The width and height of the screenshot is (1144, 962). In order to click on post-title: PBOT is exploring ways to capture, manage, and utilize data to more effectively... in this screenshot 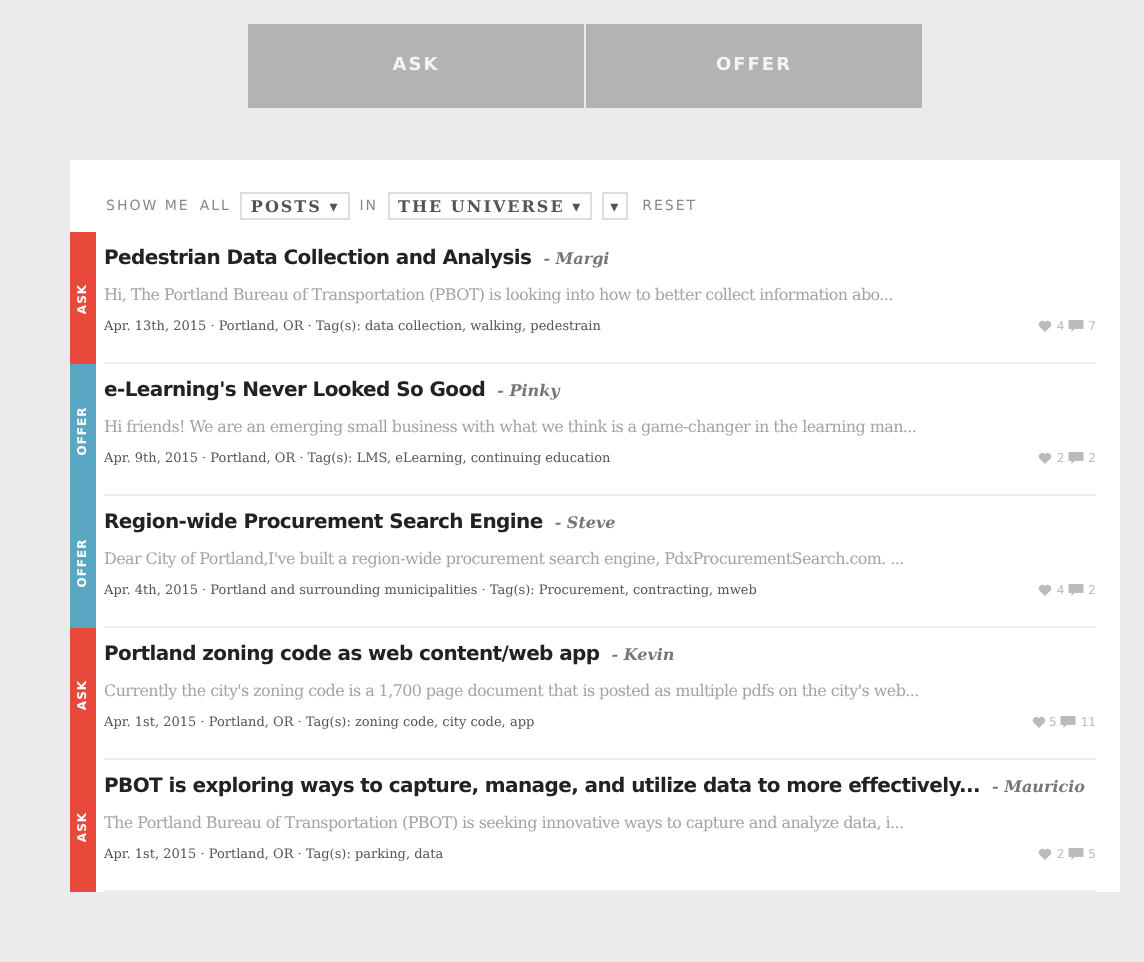, I will do `click(542, 787)`.